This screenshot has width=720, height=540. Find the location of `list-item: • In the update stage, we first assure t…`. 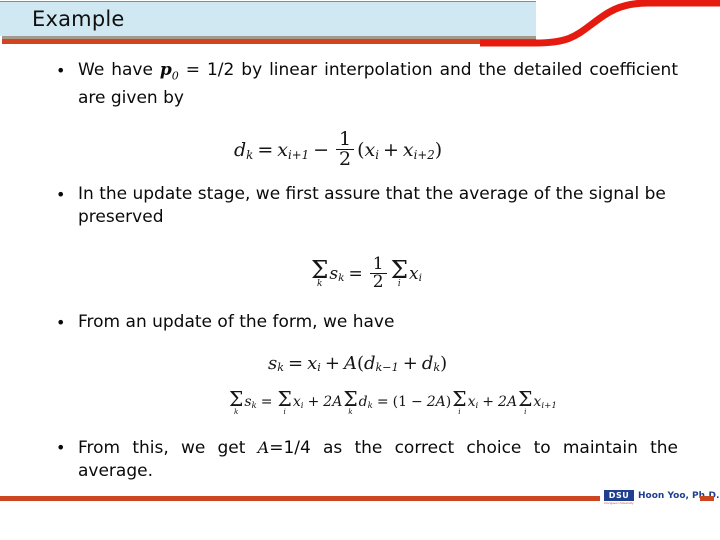

list-item: • In the update stage, we first assure t… is located at coordinates (367, 206).